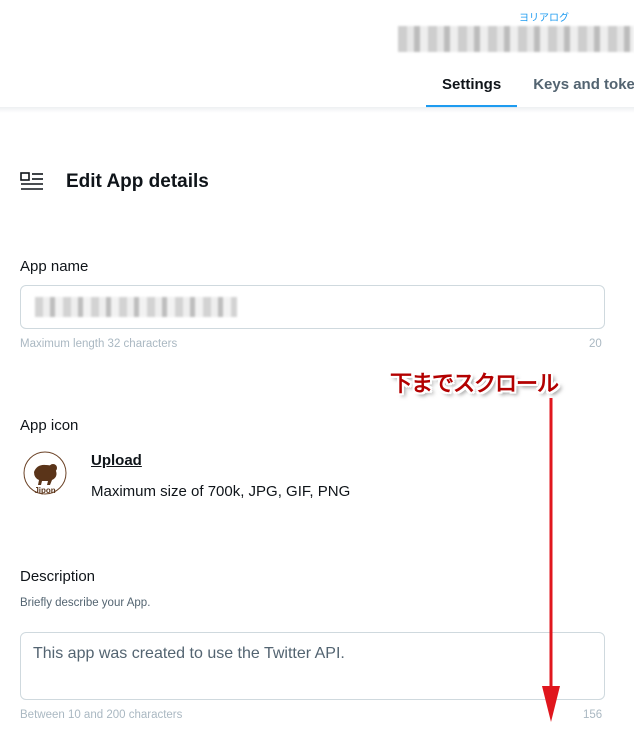 The width and height of the screenshot is (634, 739). I want to click on app-name-value-blurred, so click(136, 307).